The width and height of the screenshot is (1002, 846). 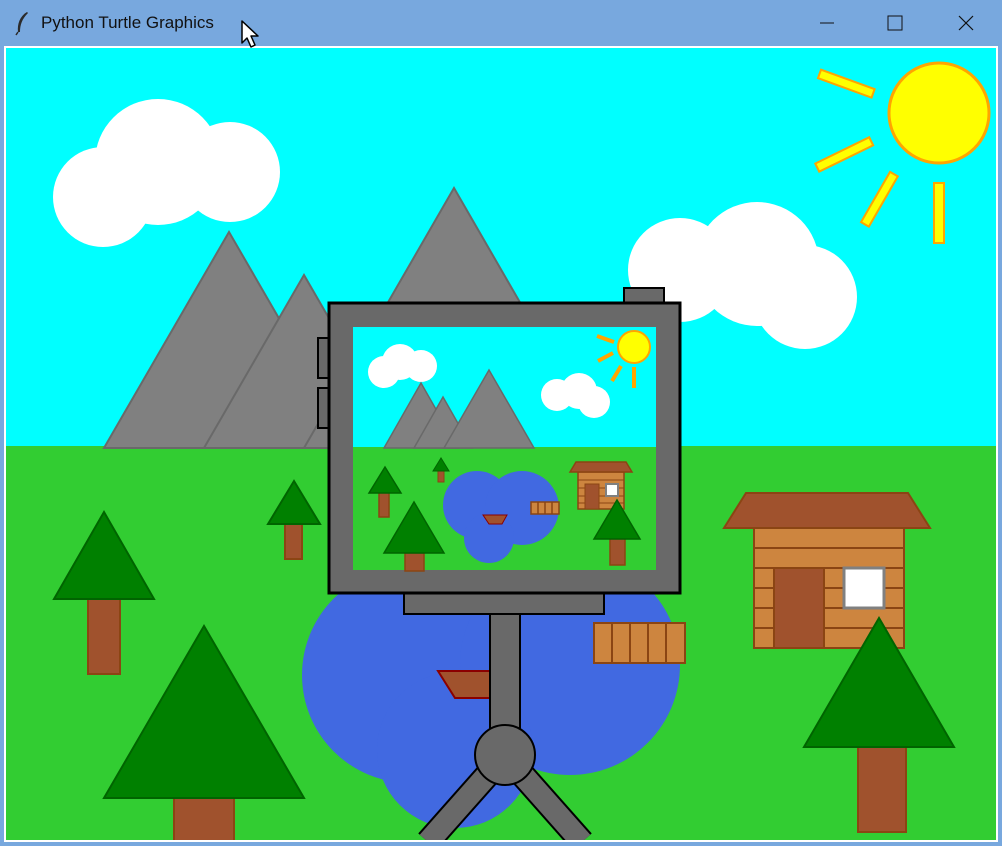 I want to click on minimize-button, so click(x=827, y=23).